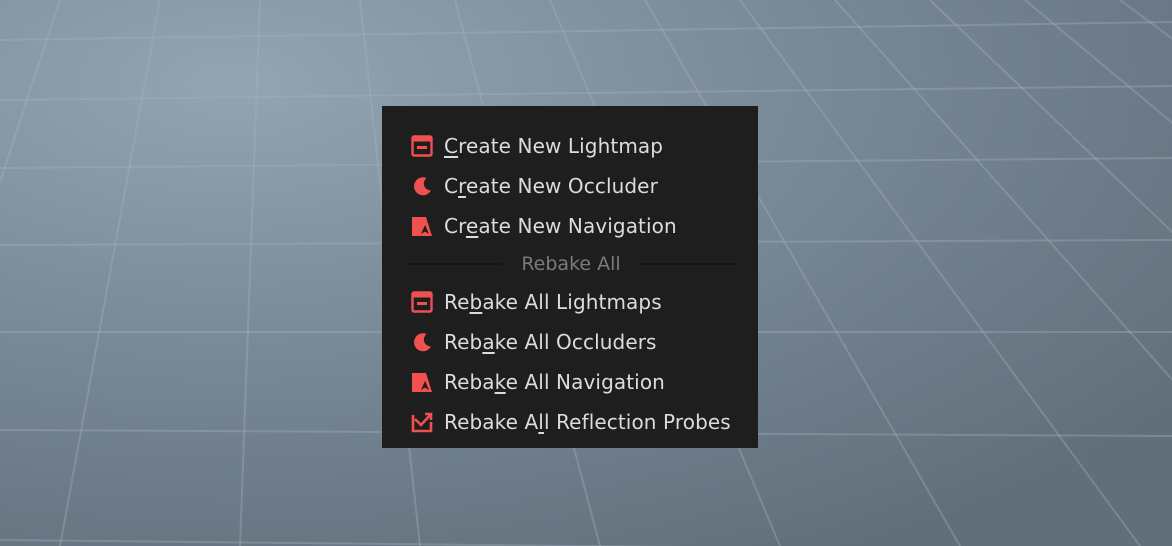 The image size is (1172, 546). I want to click on menu-item-label: Rebake All Navigation, so click(554, 382).